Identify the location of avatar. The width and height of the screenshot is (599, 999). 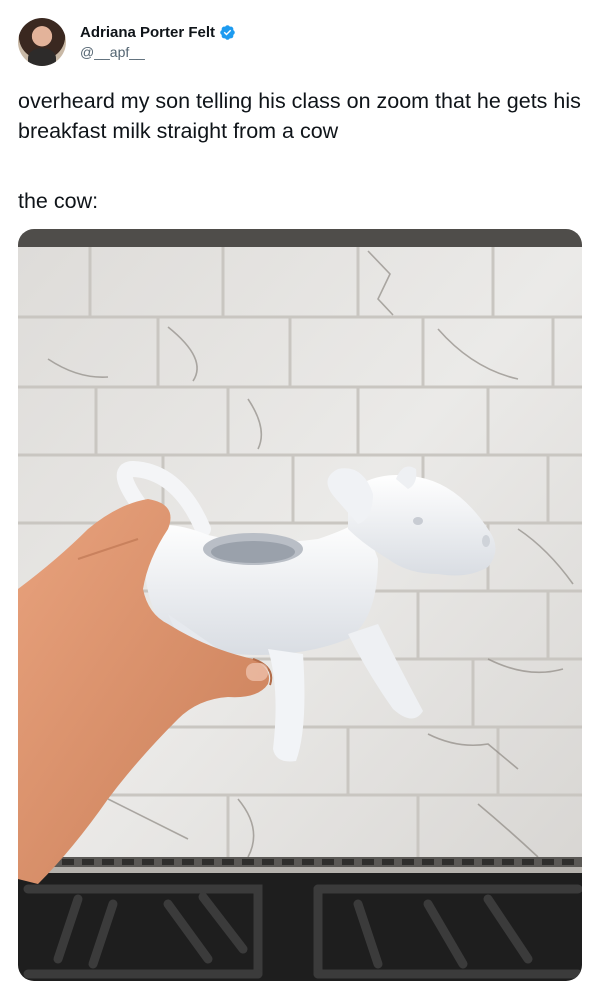
(42, 42).